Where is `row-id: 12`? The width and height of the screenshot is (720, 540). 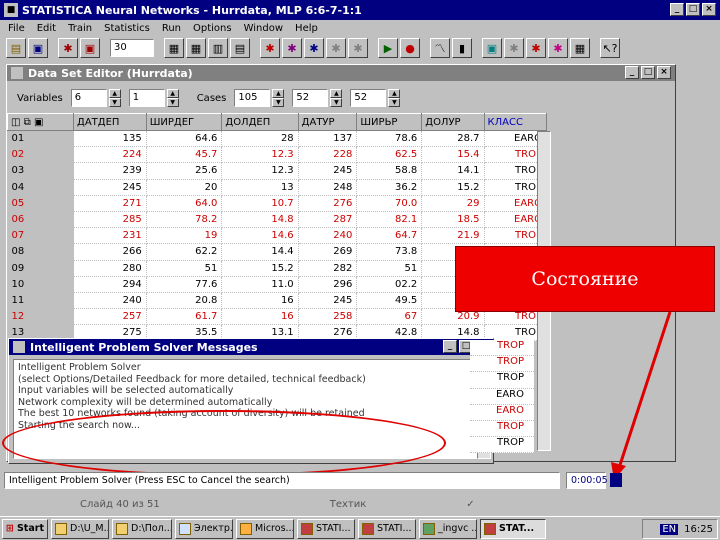
row-id: 12 is located at coordinates (40, 317).